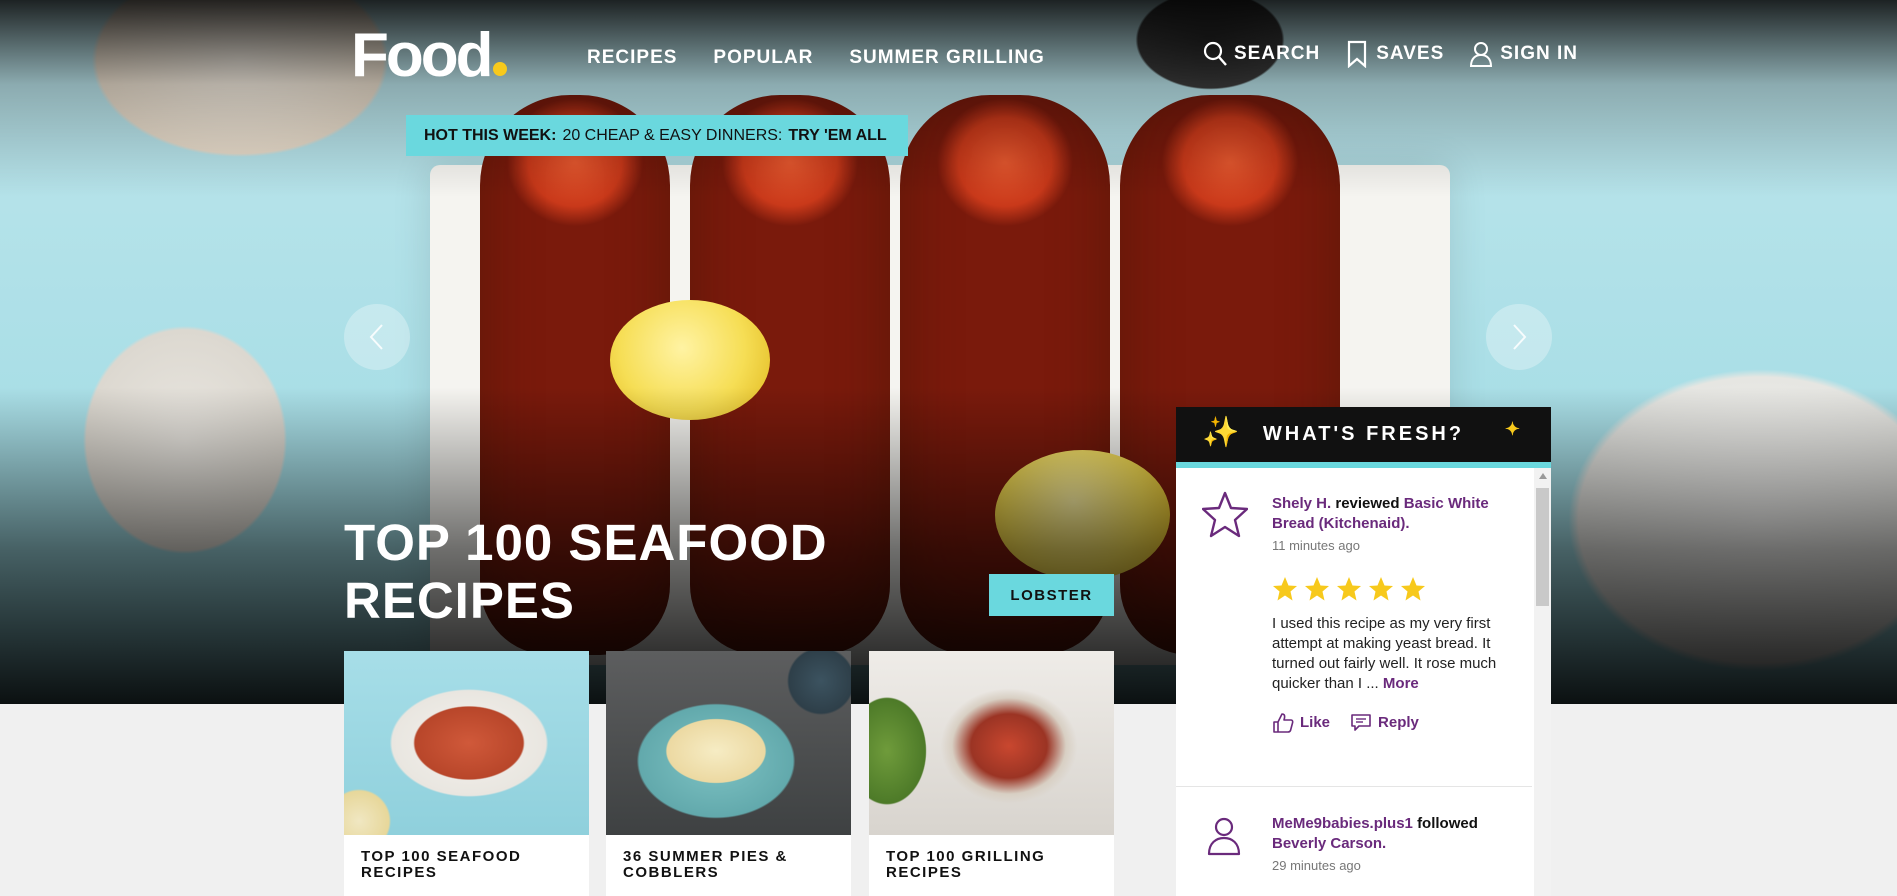 This screenshot has width=1897, height=896. I want to click on card-seafood: TOP 100 SEAFOOD RECIPES, so click(466, 773).